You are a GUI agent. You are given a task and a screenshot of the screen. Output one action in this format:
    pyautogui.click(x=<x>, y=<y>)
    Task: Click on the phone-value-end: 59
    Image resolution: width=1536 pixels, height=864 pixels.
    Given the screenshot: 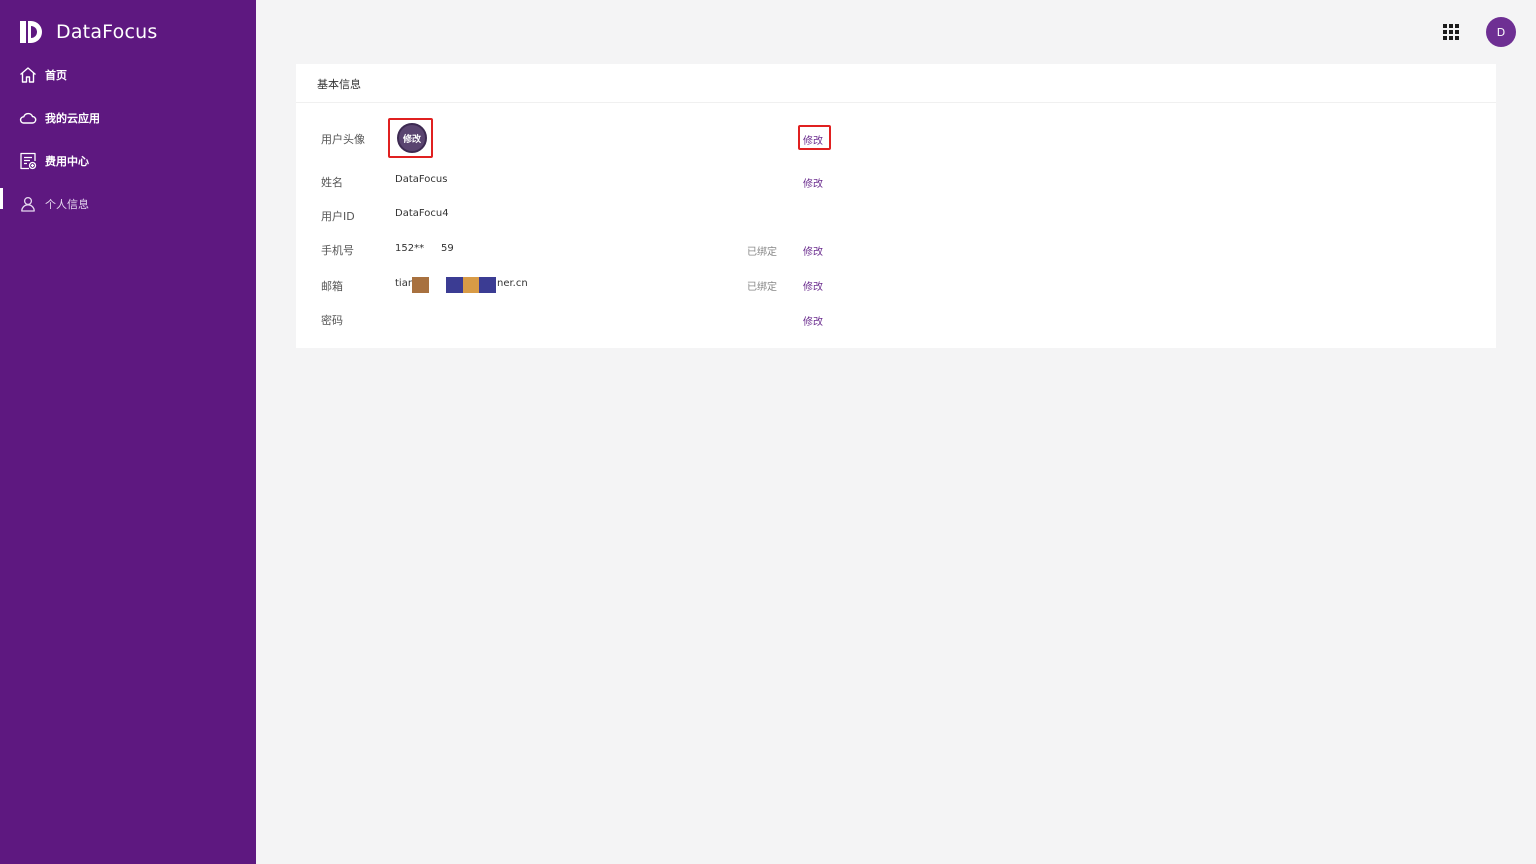 What is the action you would take?
    pyautogui.click(x=447, y=248)
    